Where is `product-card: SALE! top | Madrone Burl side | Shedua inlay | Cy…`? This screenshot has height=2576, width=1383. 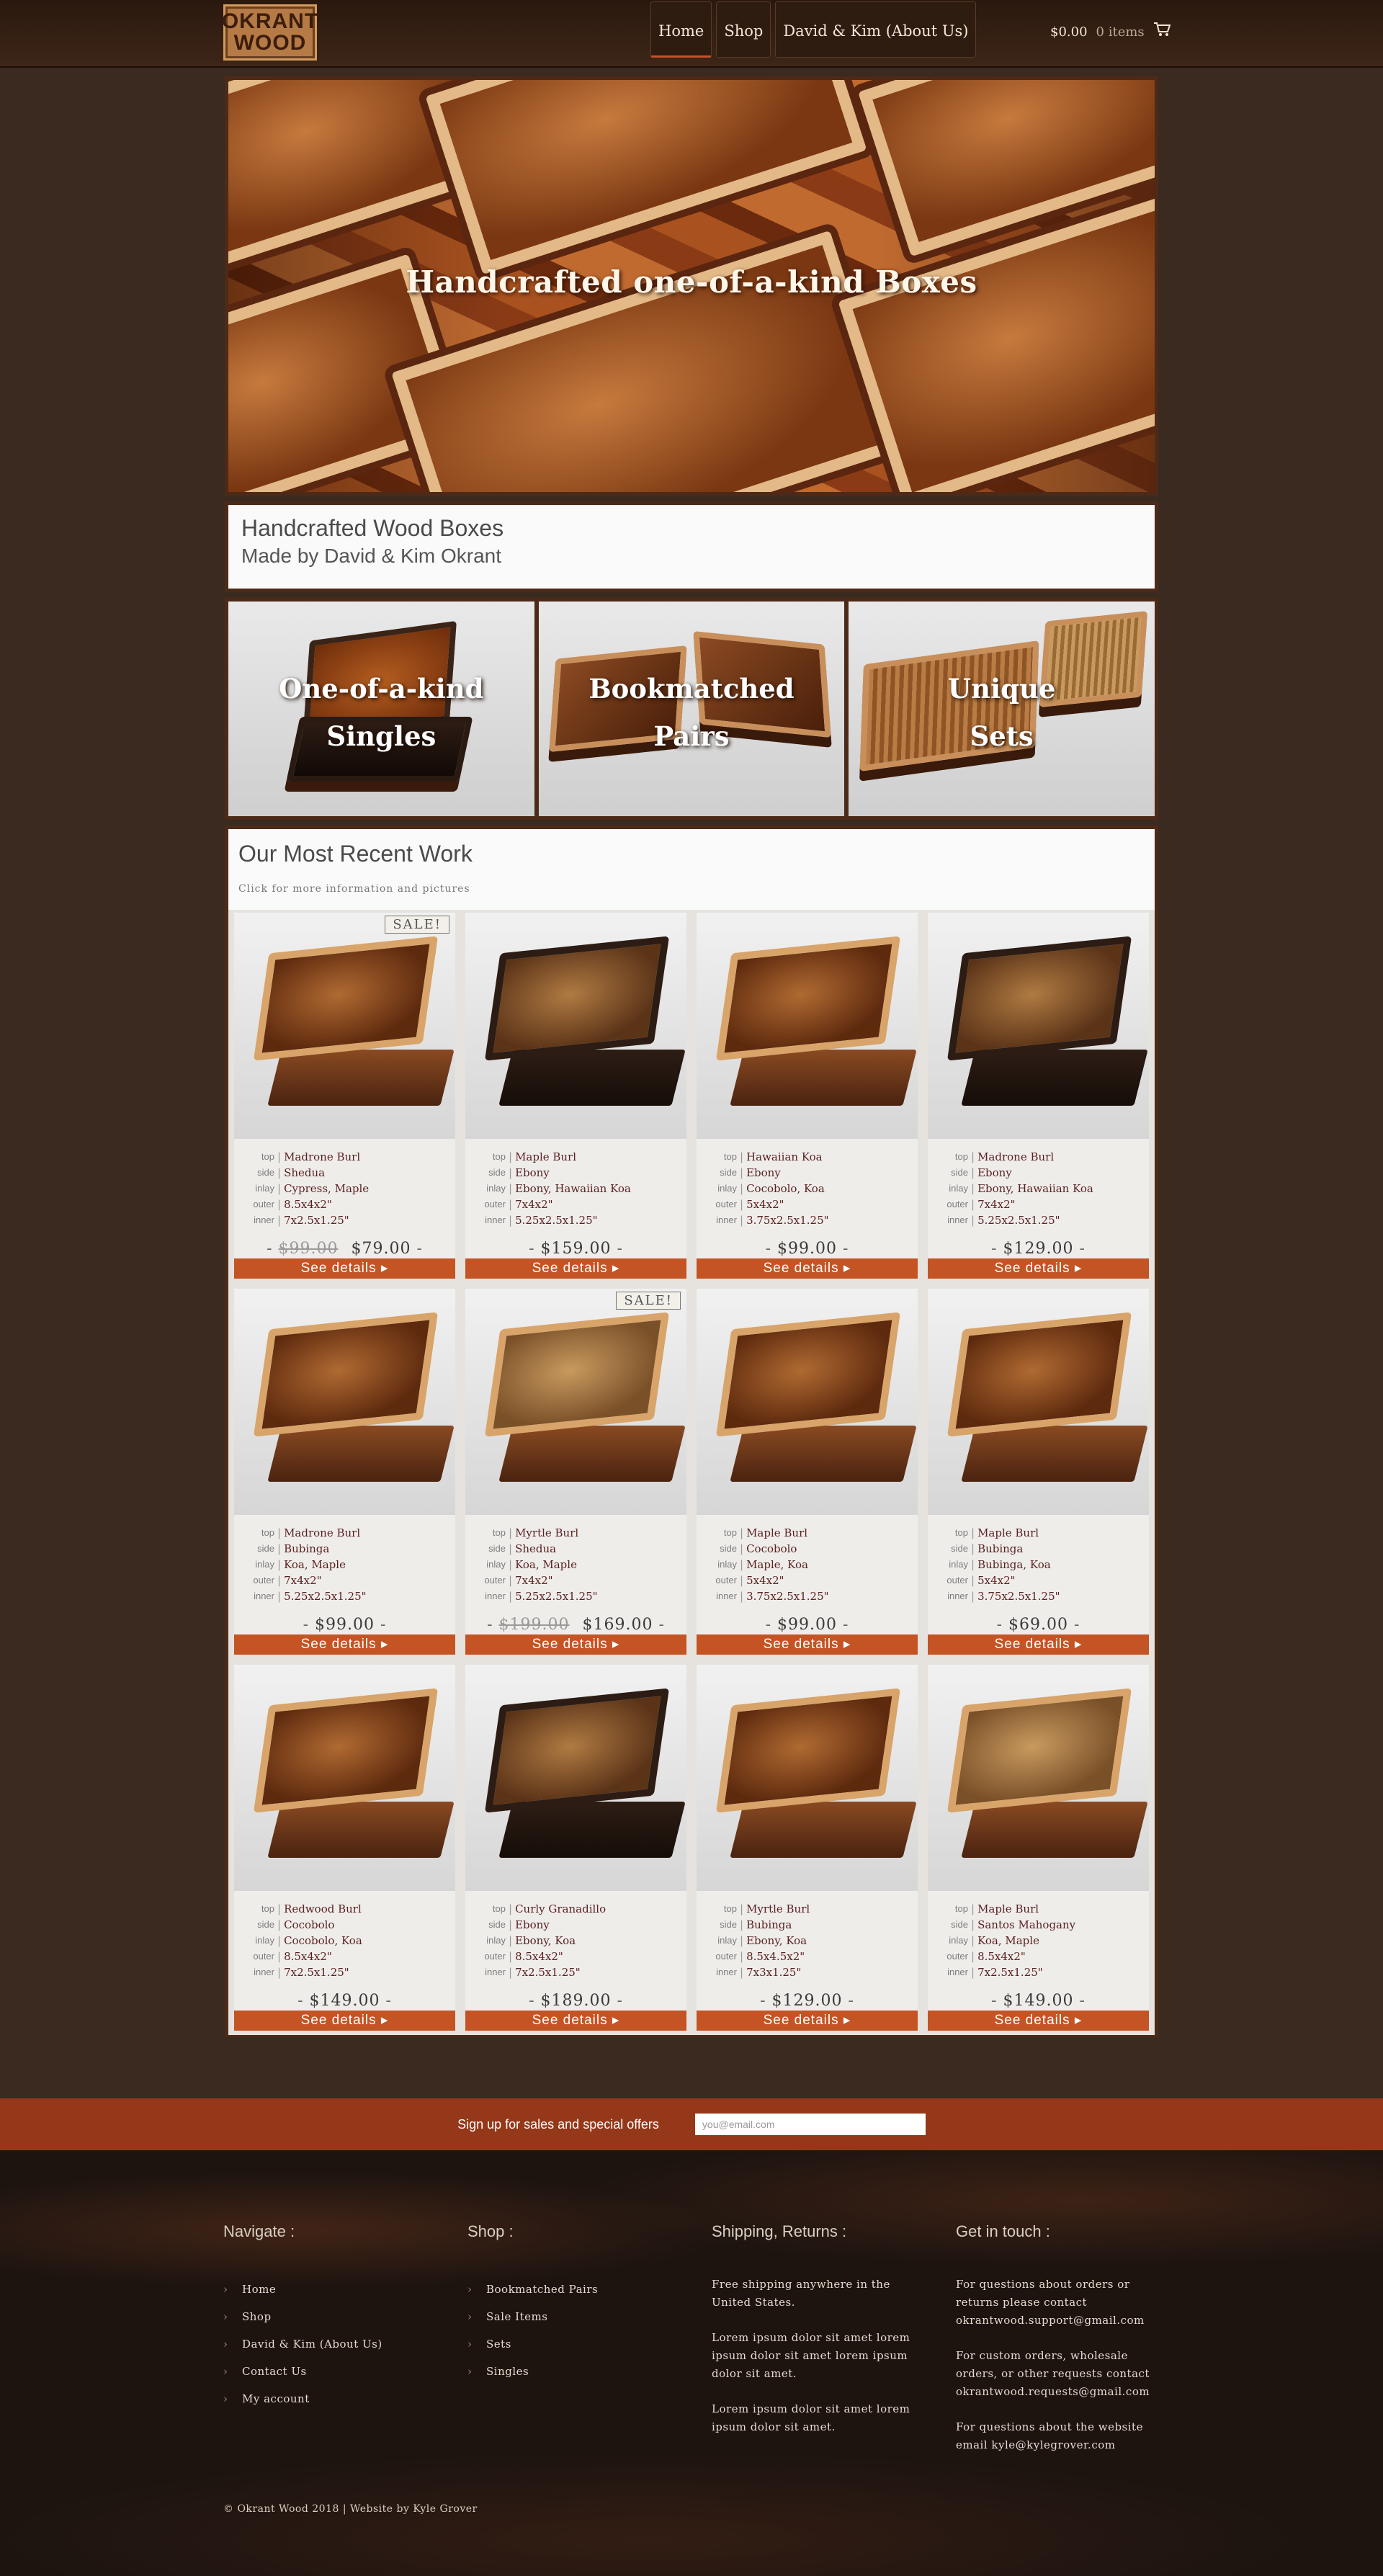 product-card: SALE! top | Madrone Burl side | Shedua inlay | Cy… is located at coordinates (344, 1096).